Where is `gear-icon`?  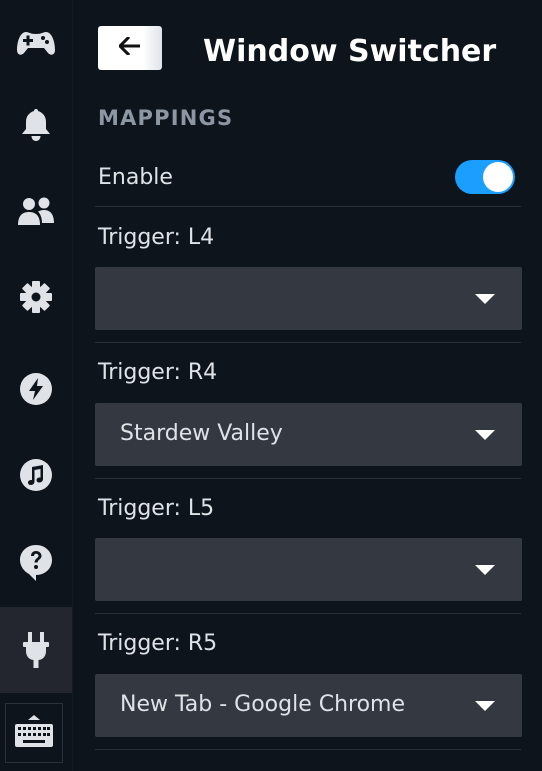
gear-icon is located at coordinates (36, 297).